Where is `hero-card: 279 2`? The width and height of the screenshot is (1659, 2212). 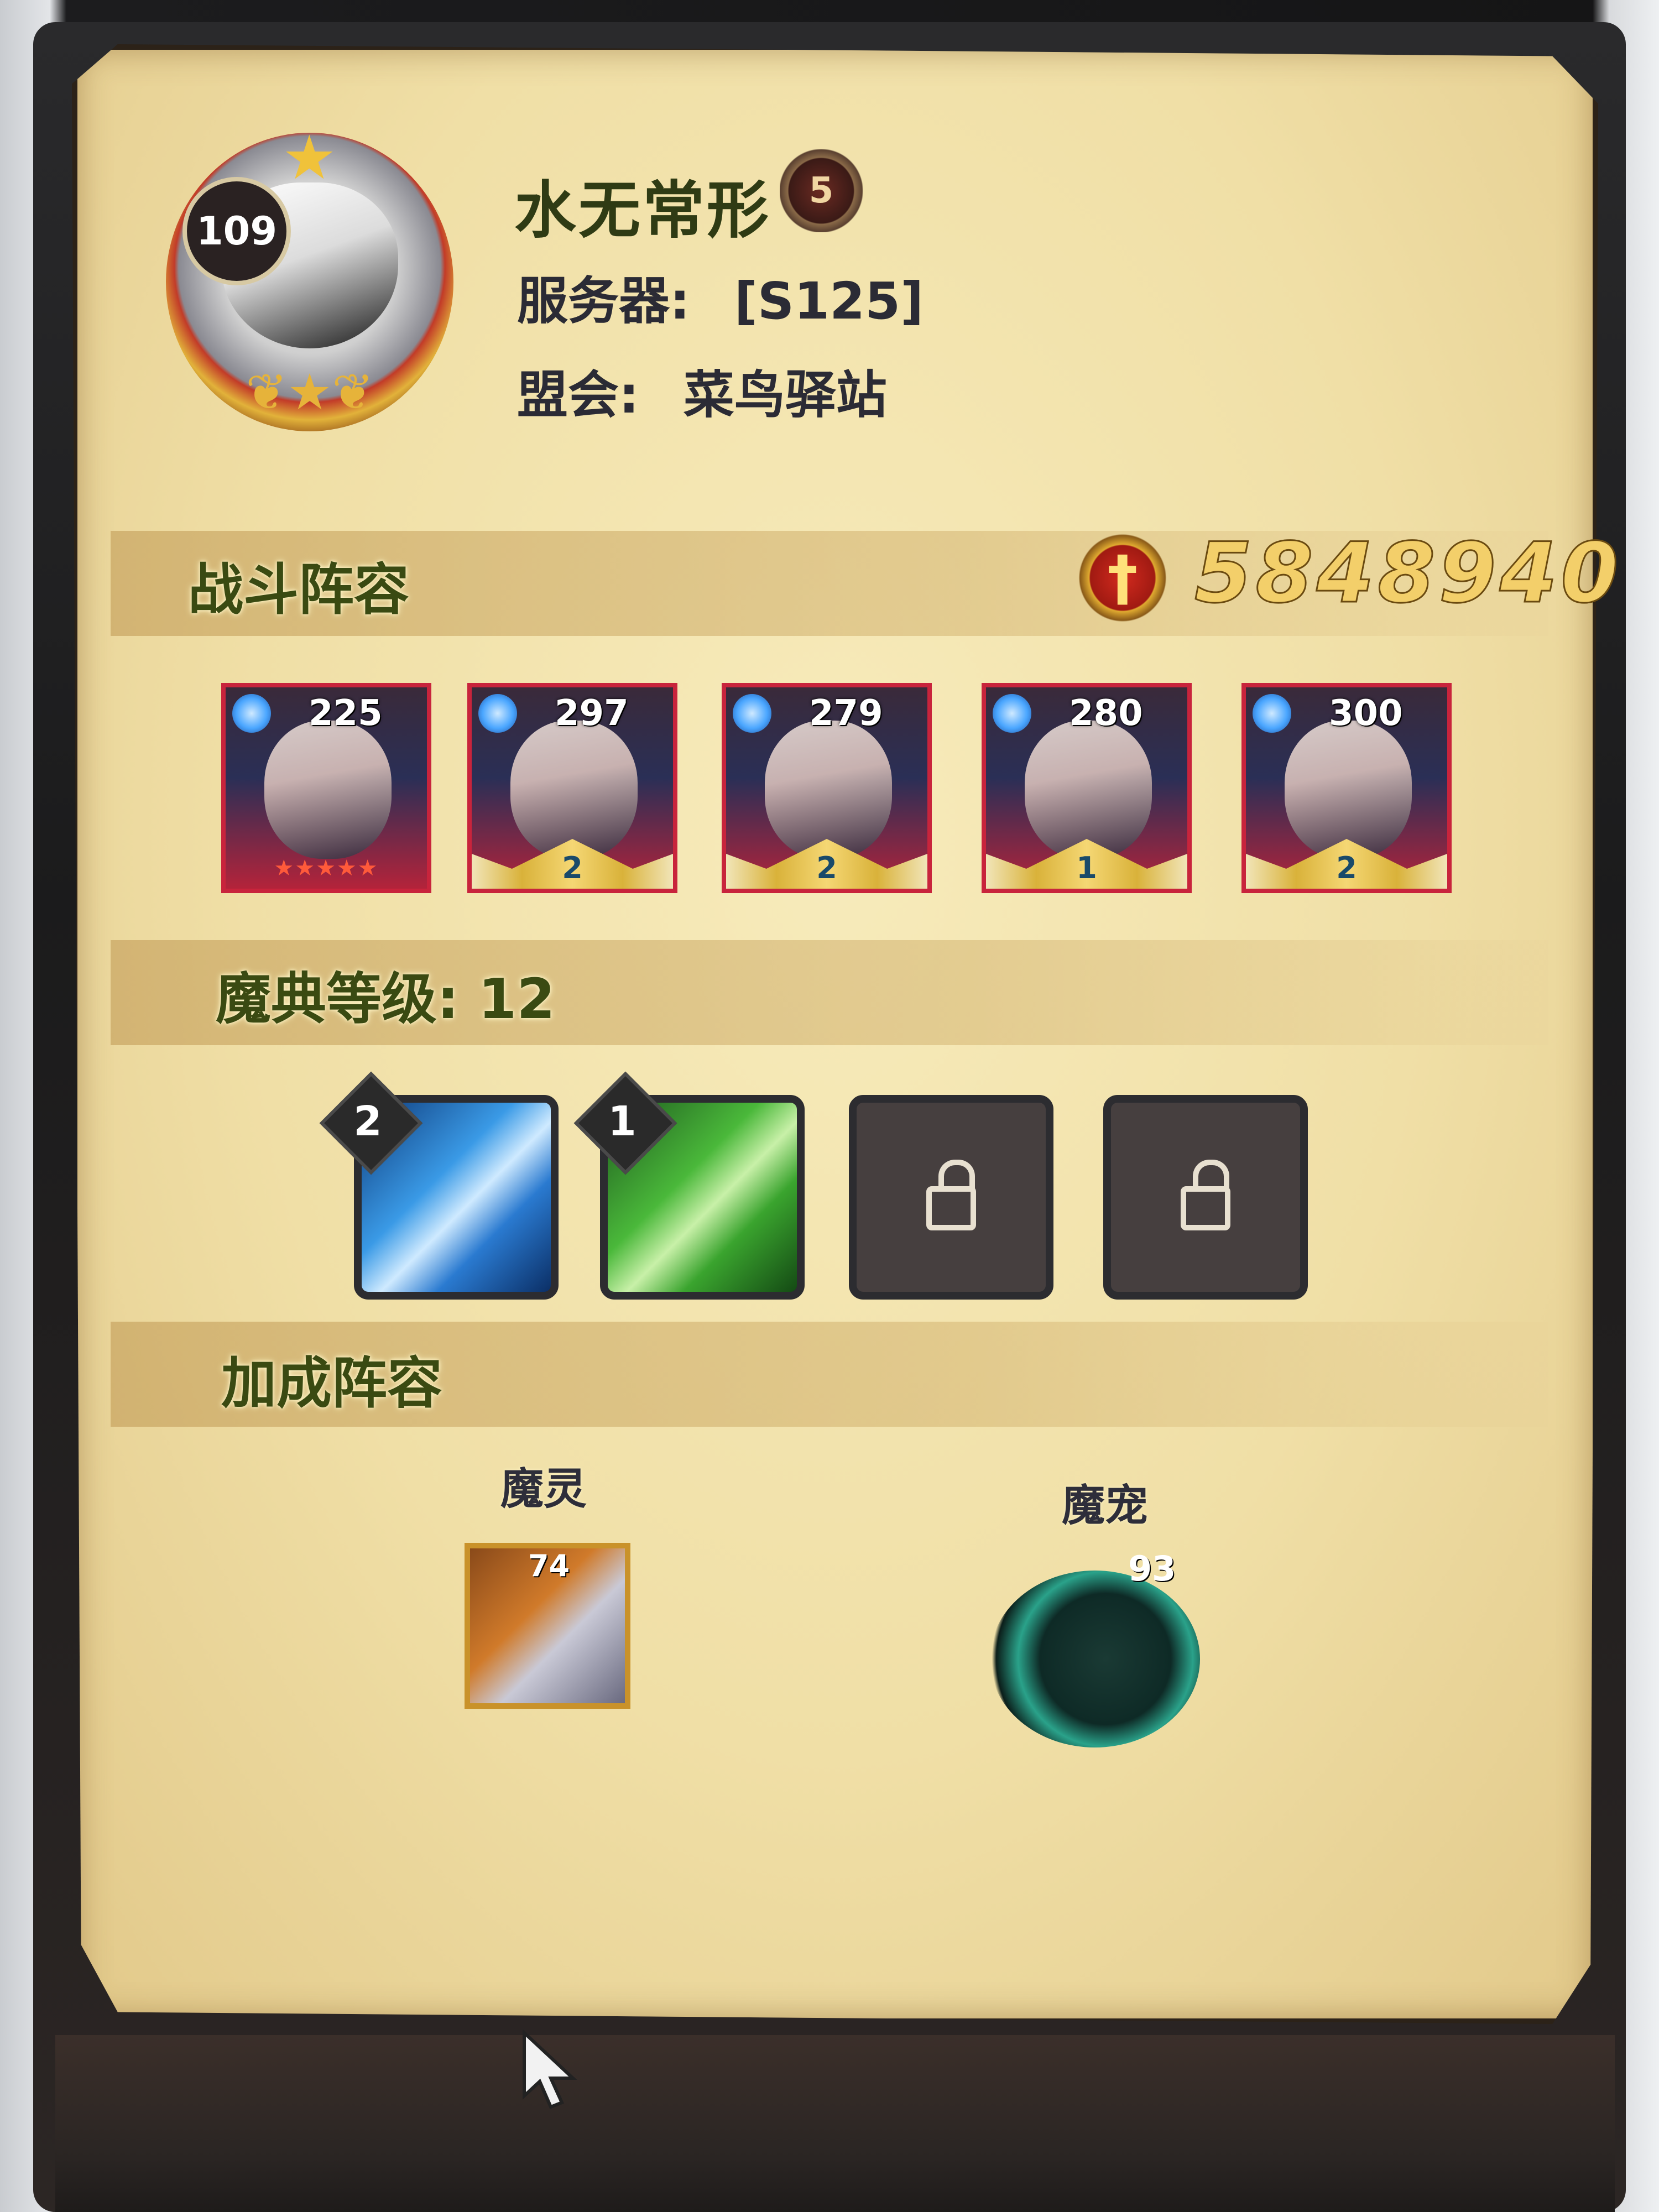
hero-card: 279 2 is located at coordinates (827, 788).